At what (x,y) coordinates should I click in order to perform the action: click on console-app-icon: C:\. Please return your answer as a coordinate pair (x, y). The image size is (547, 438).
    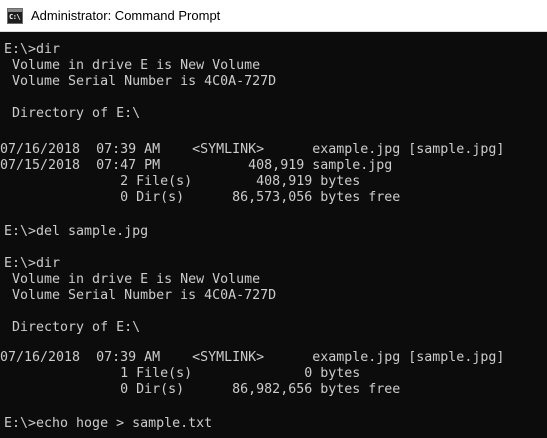
    Looking at the image, I should click on (15, 16).